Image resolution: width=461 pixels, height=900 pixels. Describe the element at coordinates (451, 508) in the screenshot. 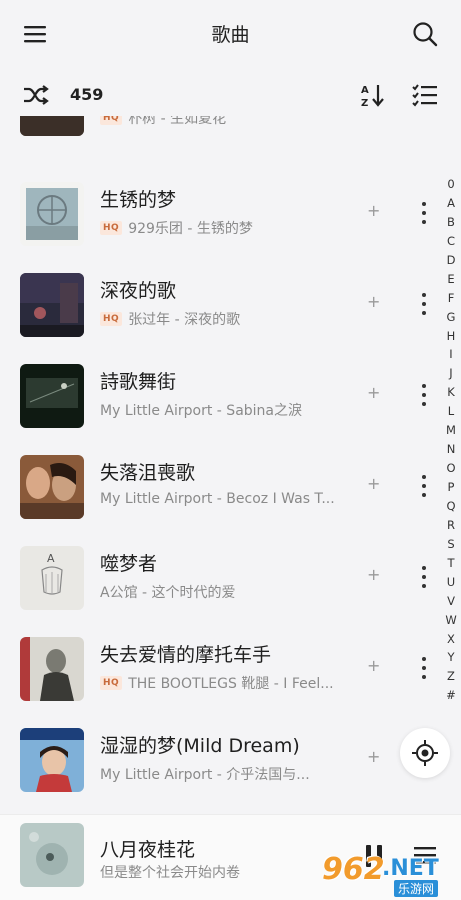

I see `alpha-index-item: Q` at that location.